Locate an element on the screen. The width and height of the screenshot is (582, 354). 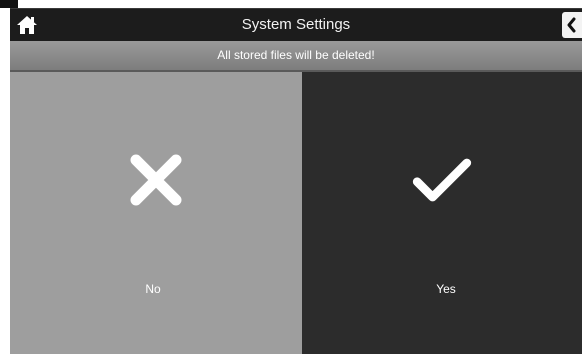
home-button is located at coordinates (27, 25).